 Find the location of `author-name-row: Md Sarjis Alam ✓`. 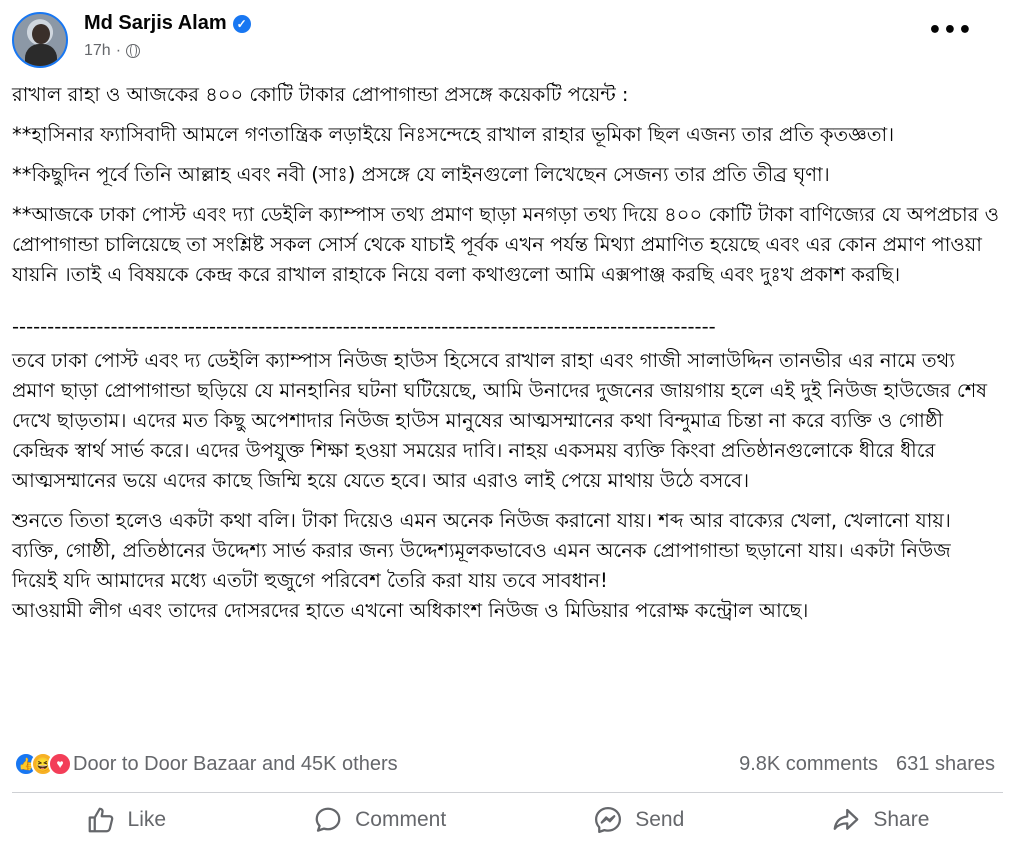

author-name-row: Md Sarjis Alam ✓ is located at coordinates (167, 23).